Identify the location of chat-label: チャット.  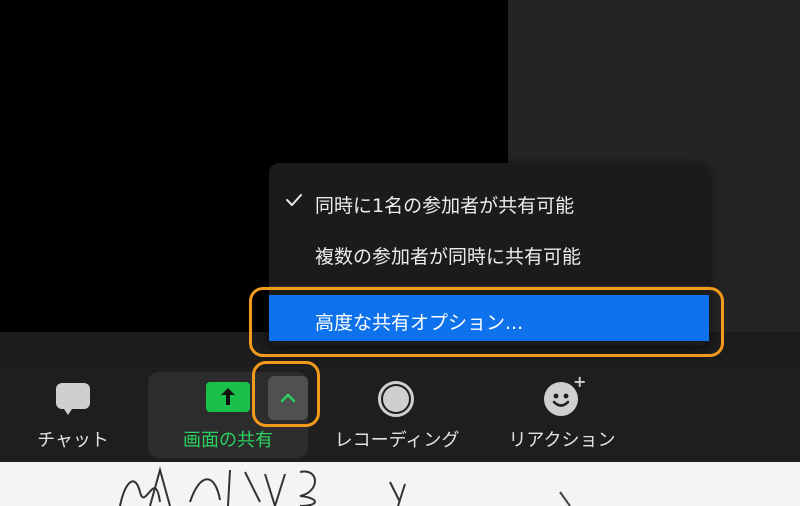
(73, 440).